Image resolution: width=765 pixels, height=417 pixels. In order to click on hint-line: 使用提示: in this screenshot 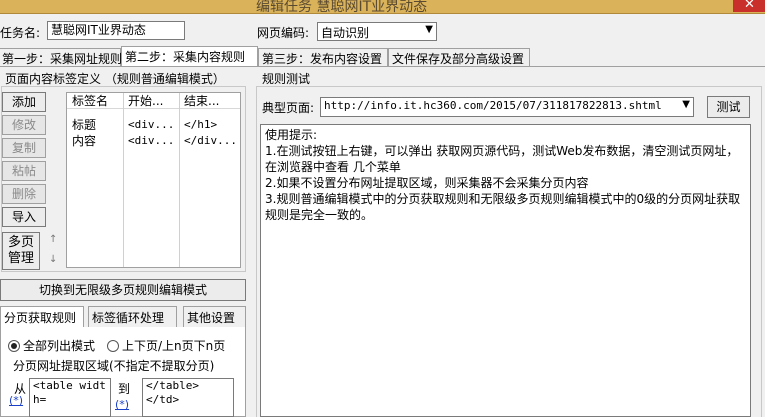, I will do `click(291, 135)`.